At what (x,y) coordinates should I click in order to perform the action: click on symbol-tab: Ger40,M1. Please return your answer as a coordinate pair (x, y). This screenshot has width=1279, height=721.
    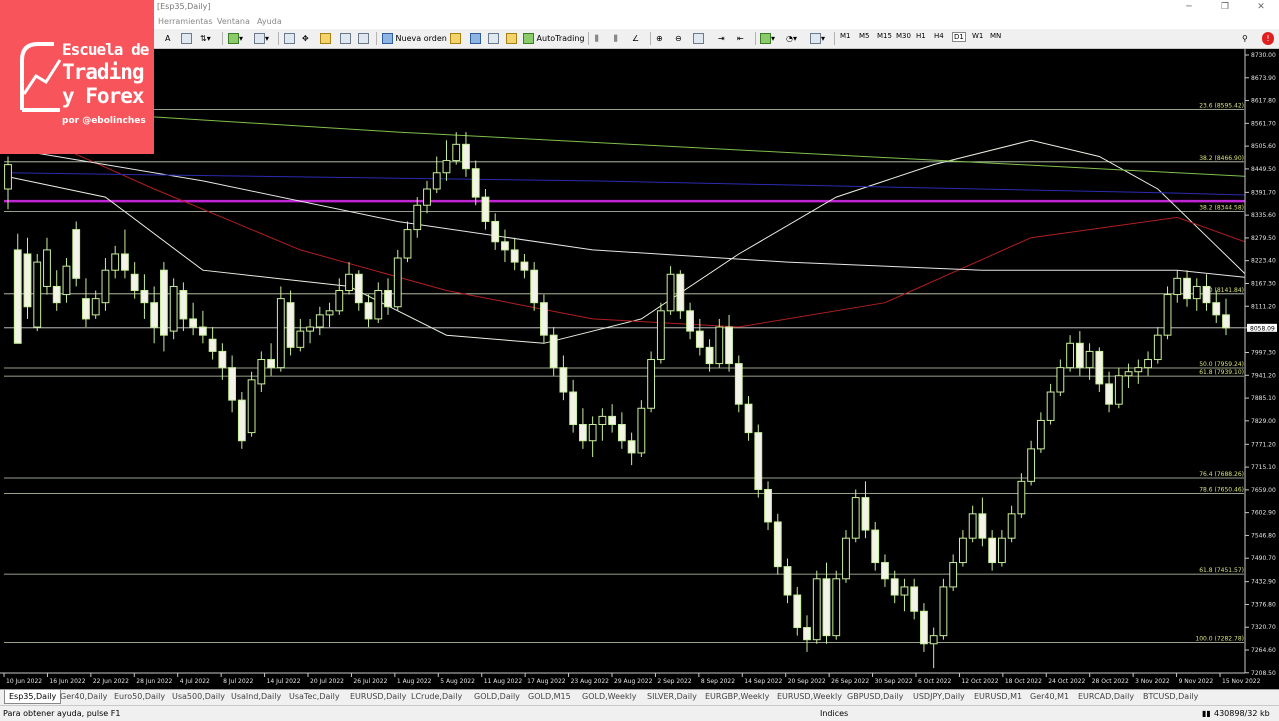
    Looking at the image, I should click on (1049, 696).